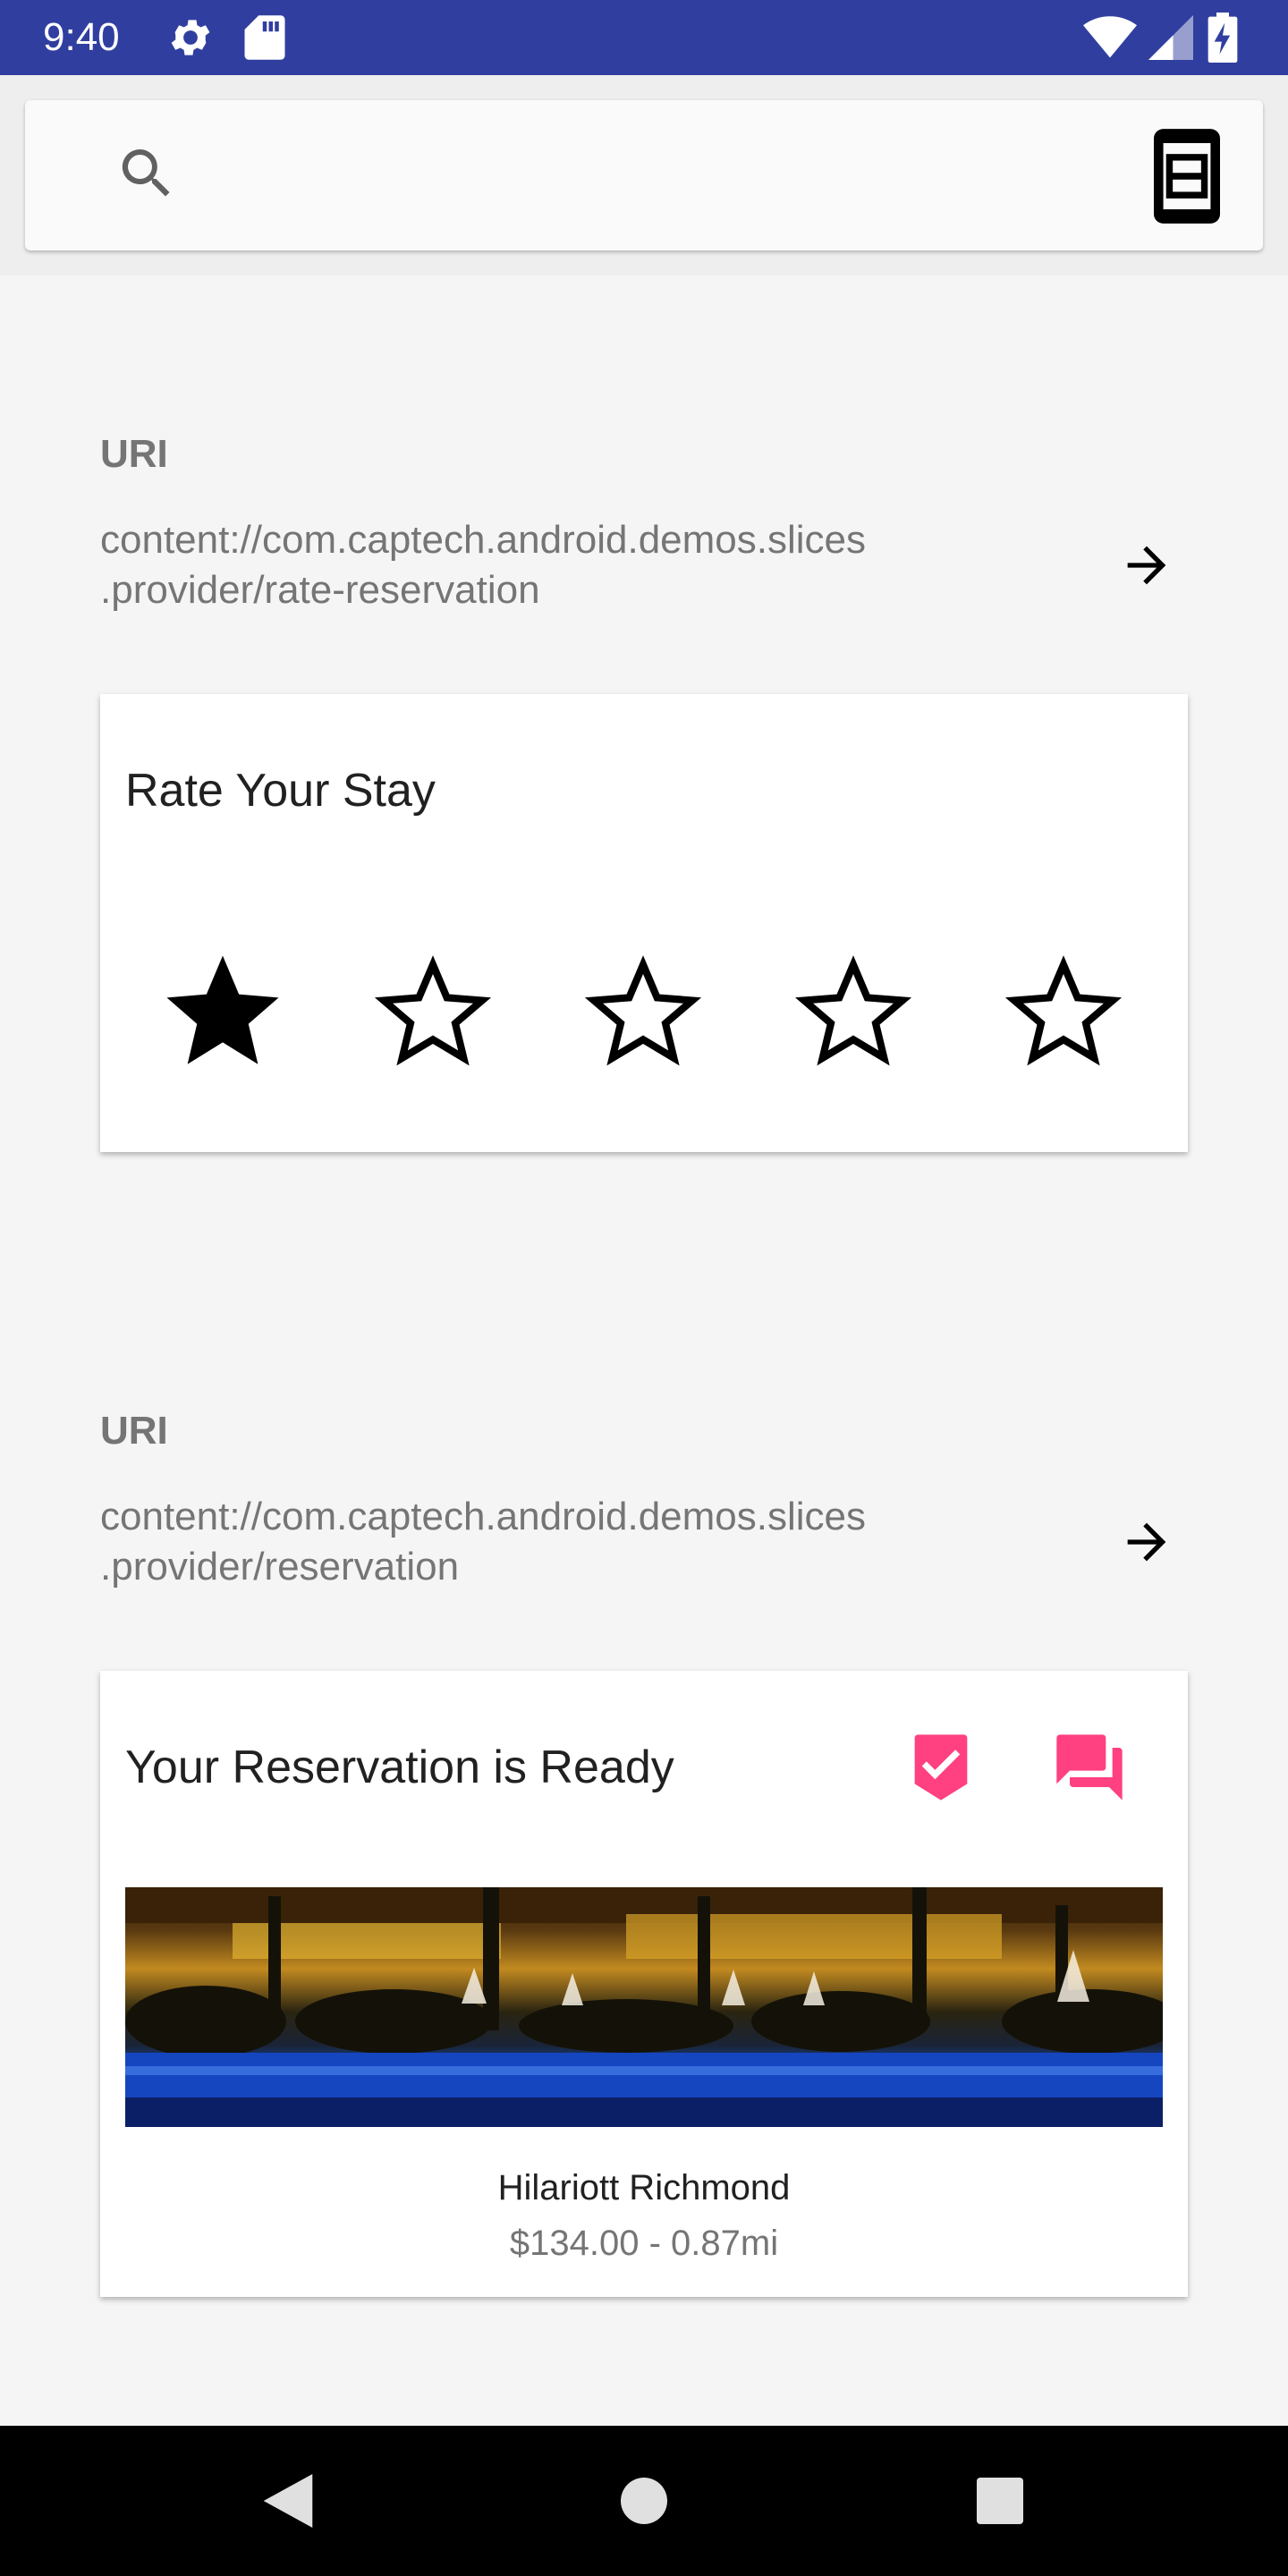 Image resolution: width=1288 pixels, height=2576 pixels. Describe the element at coordinates (1170, 37) in the screenshot. I see `cell-signal-icon` at that location.